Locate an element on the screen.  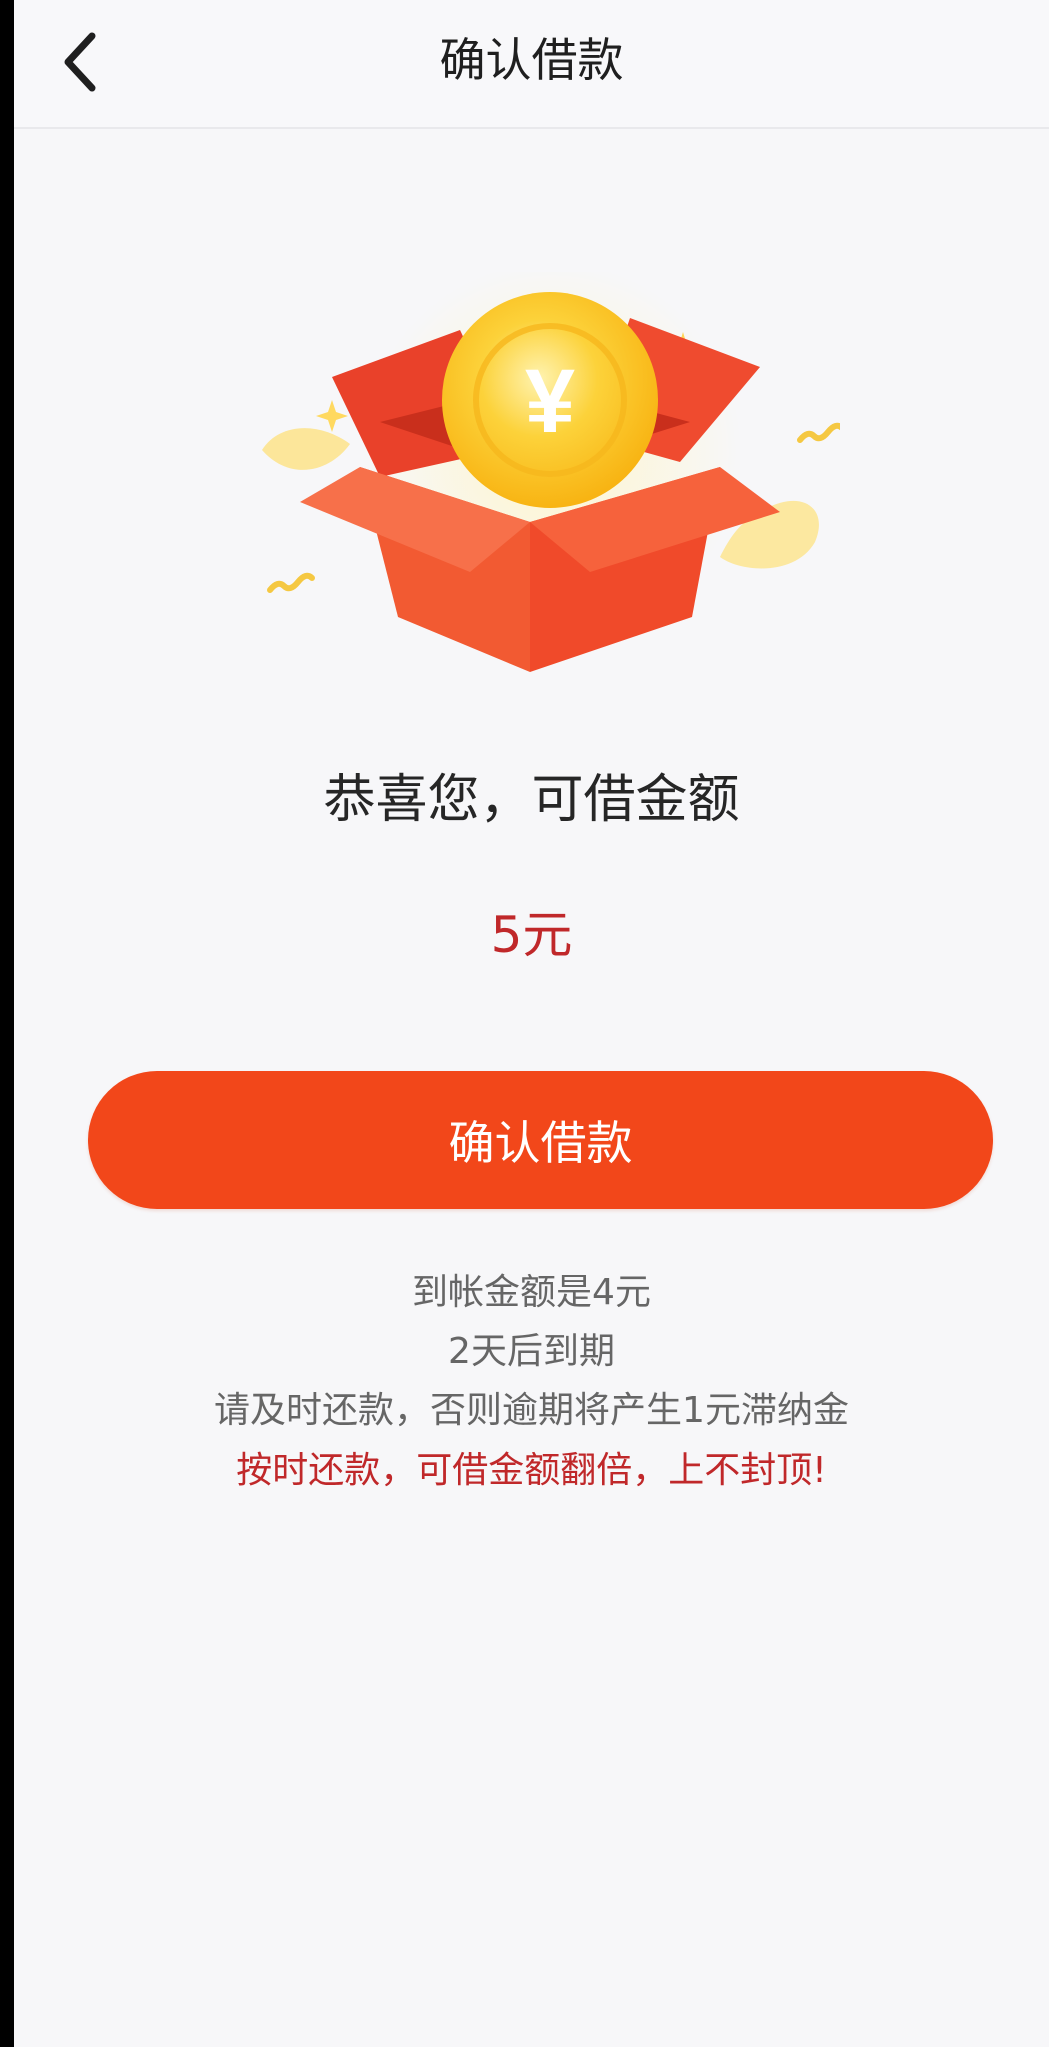
gift-box-with-coin-icon: ¥ is located at coordinates (553, 467).